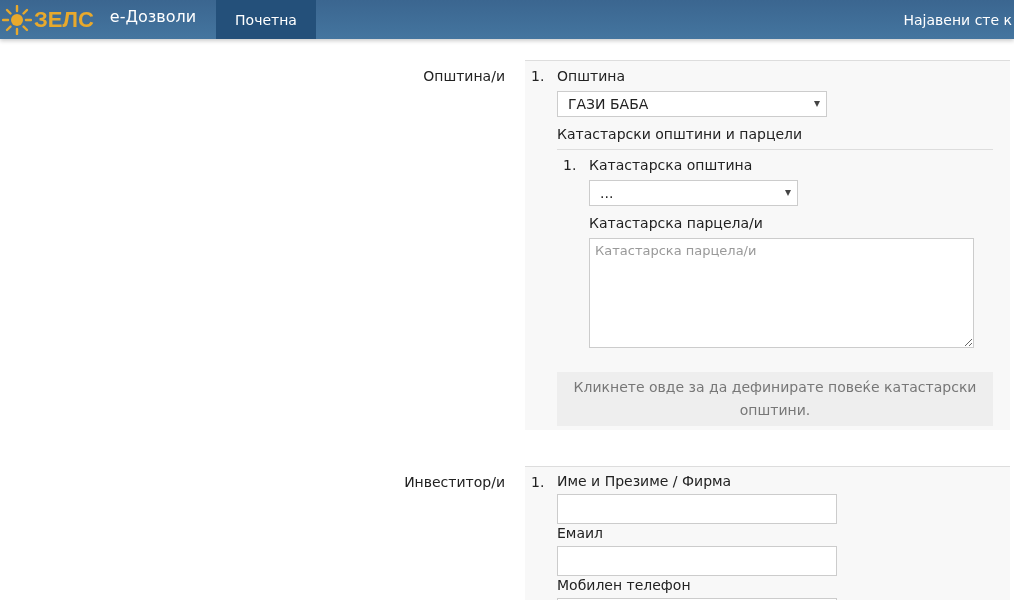 Image resolution: width=1014 pixels, height=600 pixels. What do you see at coordinates (624, 585) in the screenshot?
I see `field-label: Мобилен телефон` at bounding box center [624, 585].